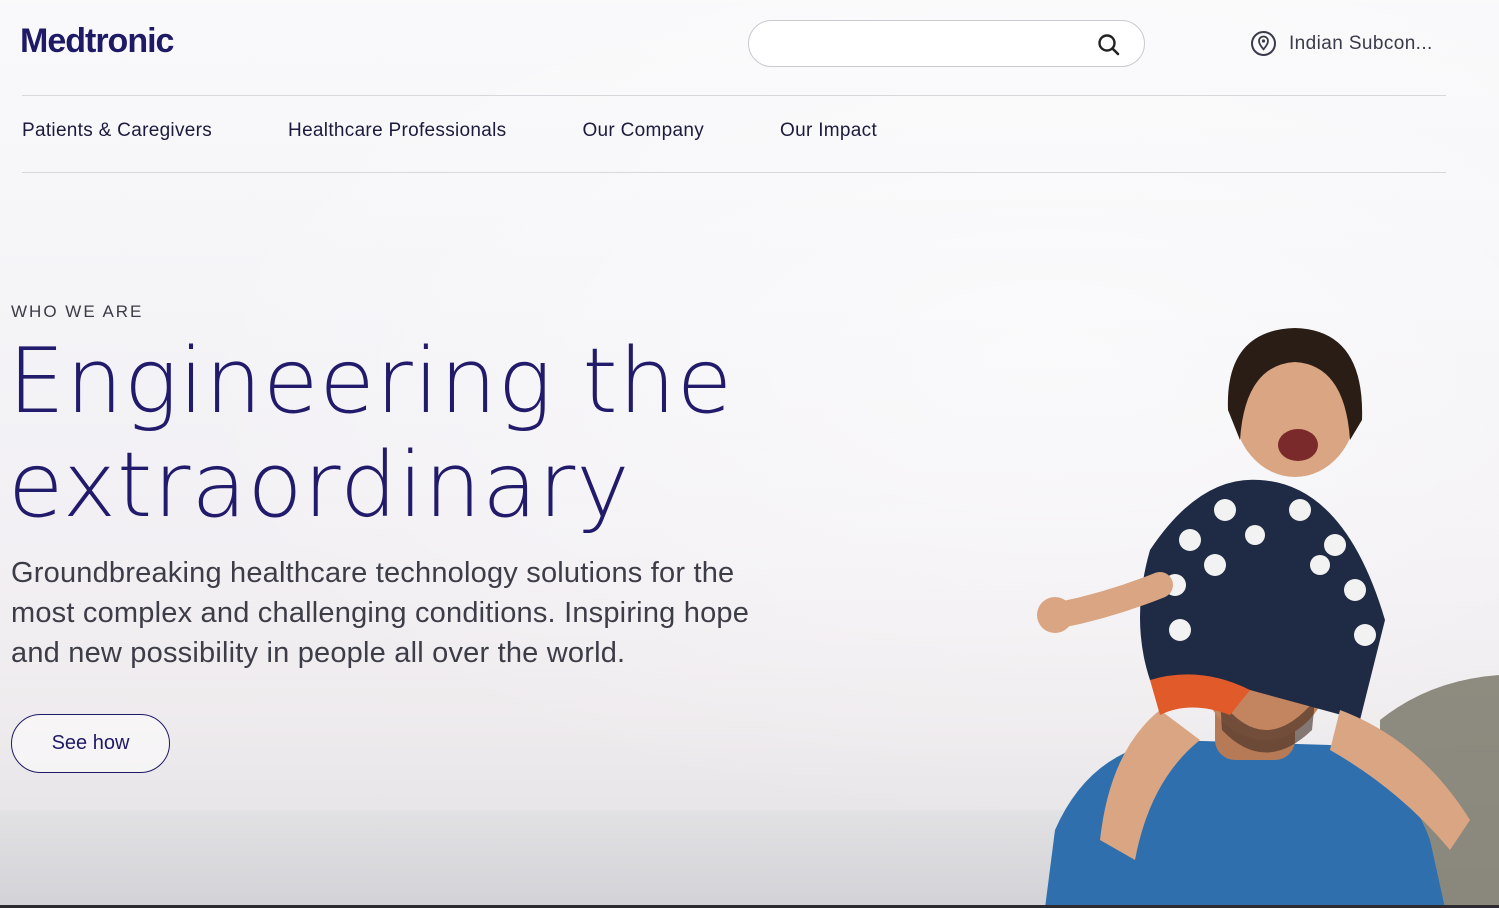  Describe the element at coordinates (931, 45) in the screenshot. I see `search-input` at that location.